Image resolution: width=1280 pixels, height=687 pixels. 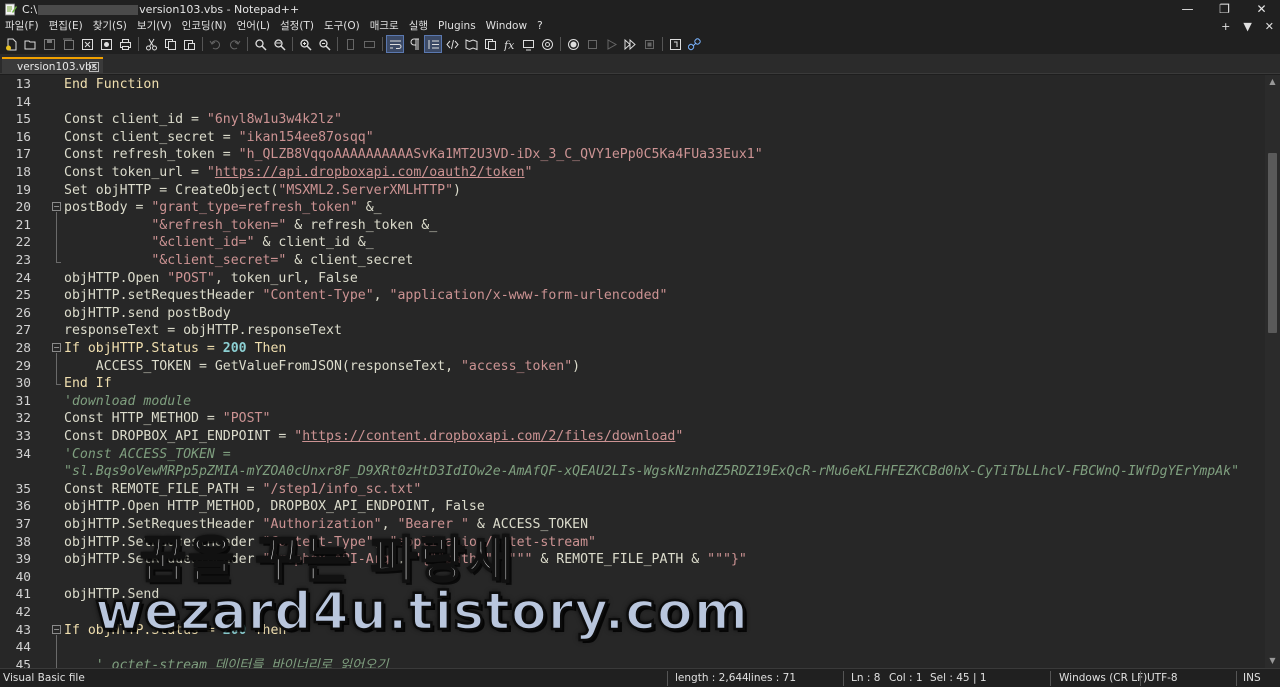 I want to click on code-line-30: End If, so click(x=88, y=384).